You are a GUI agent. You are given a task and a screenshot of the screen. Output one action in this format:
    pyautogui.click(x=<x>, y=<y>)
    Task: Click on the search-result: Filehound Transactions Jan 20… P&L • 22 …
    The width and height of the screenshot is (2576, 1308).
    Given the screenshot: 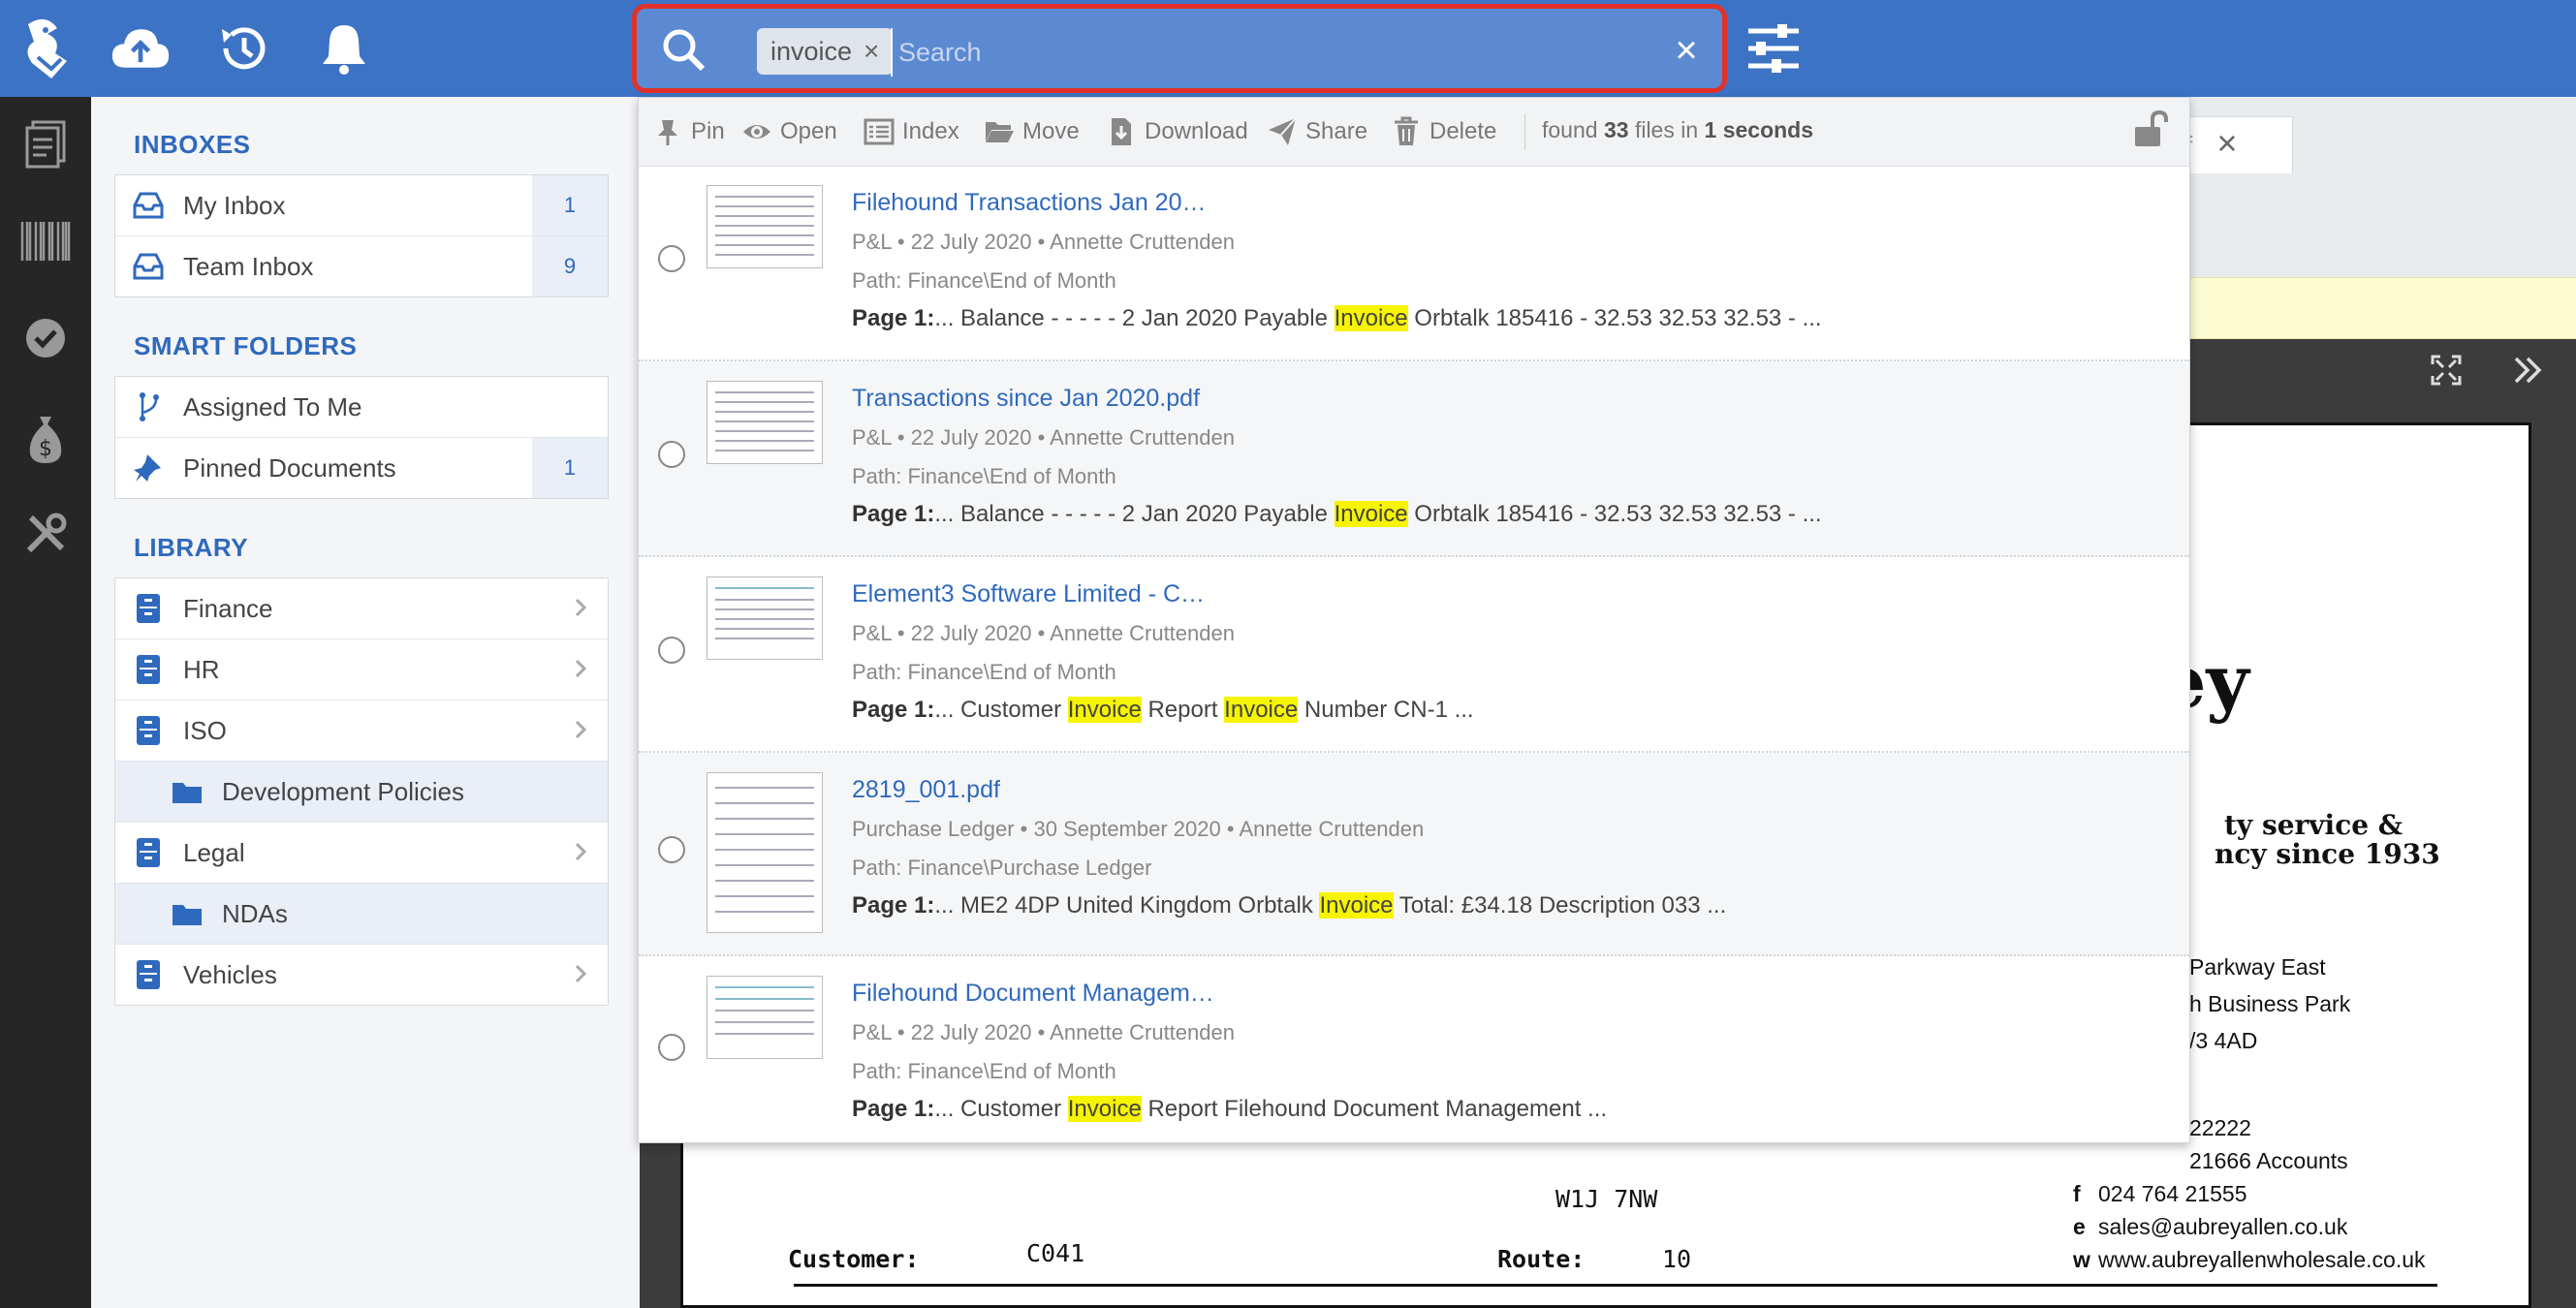 What is the action you would take?
    pyautogui.click(x=1414, y=263)
    